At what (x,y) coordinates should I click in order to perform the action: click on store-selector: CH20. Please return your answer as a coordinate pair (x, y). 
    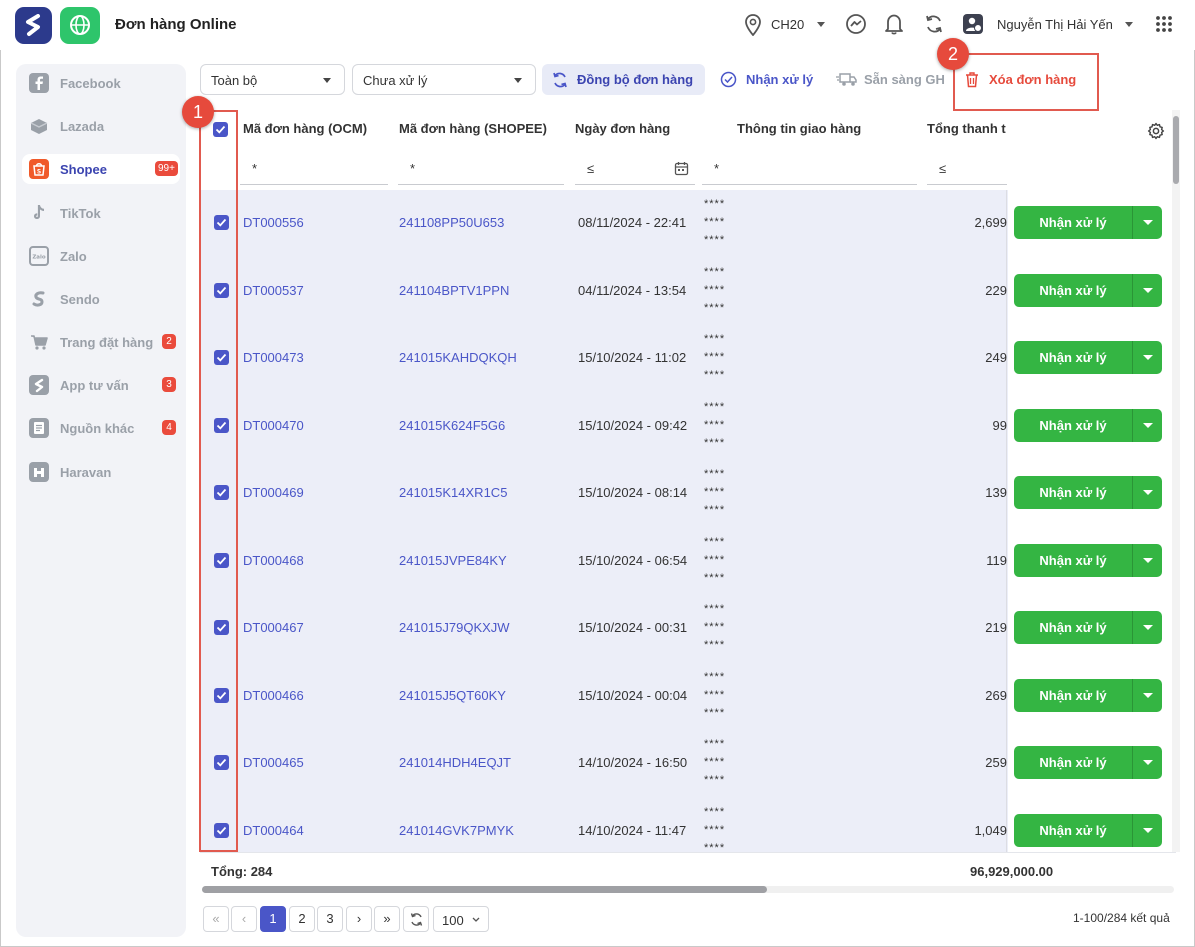
    Looking at the image, I should click on (787, 24).